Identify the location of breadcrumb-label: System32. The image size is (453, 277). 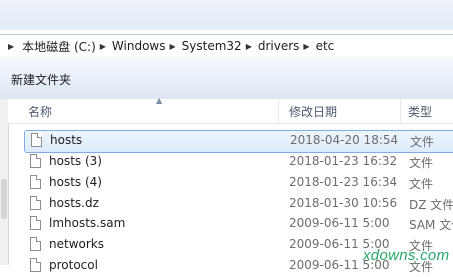
(211, 46).